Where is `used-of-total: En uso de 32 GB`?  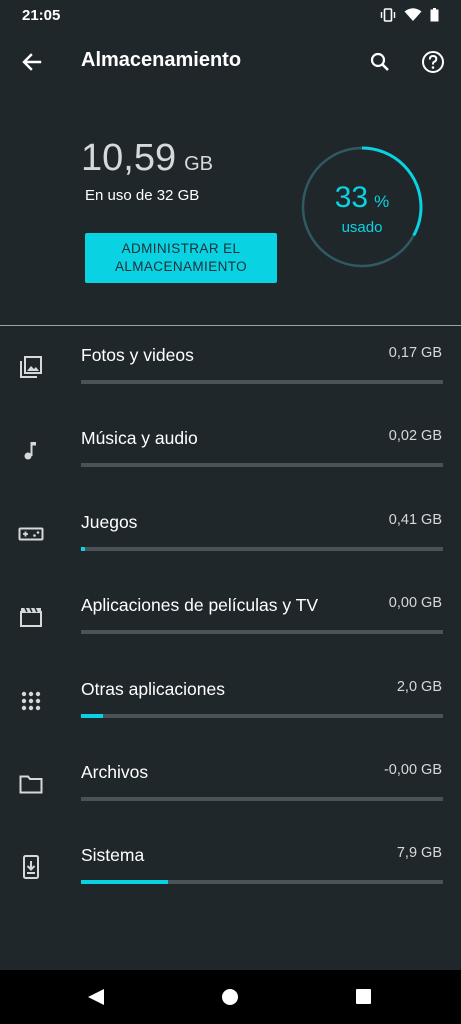 used-of-total: En uso de 32 GB is located at coordinates (142, 195).